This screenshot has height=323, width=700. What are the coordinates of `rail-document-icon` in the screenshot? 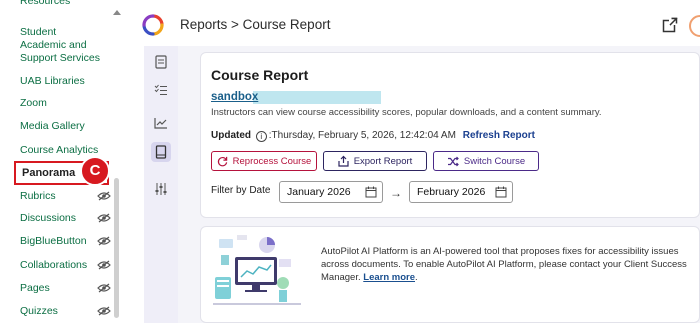 It's located at (161, 62).